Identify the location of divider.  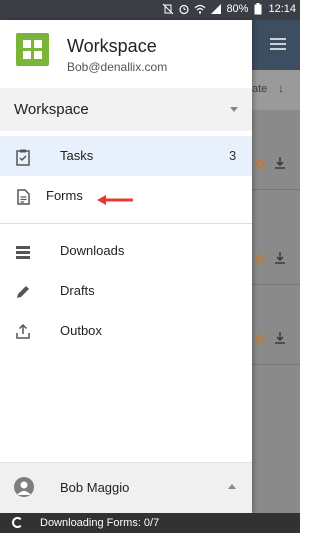
(126, 223).